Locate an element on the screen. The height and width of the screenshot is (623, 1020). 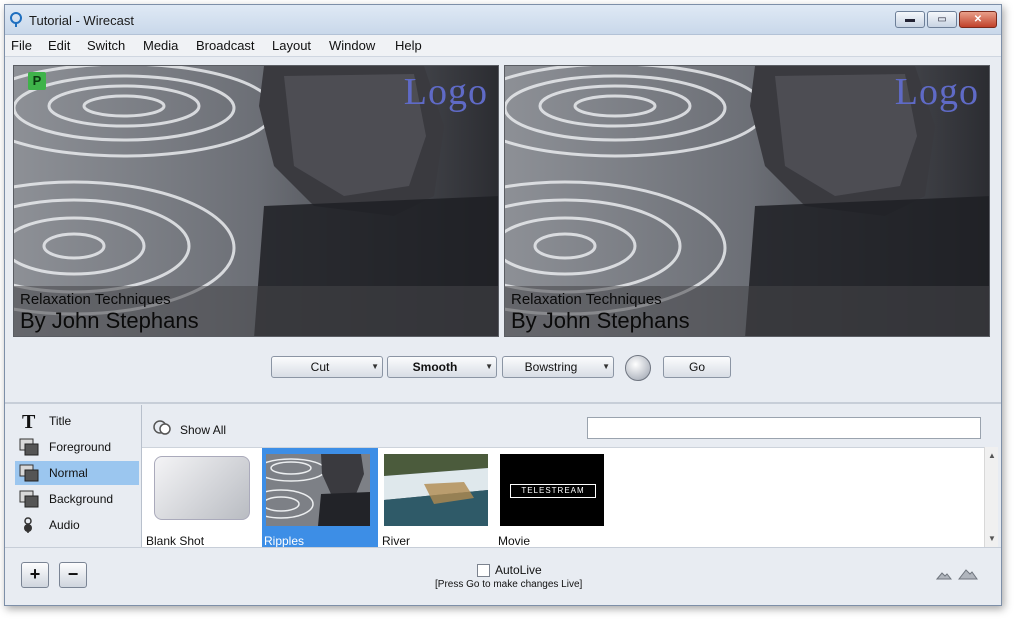
lower-third-line2: By John Stephans is located at coordinates (109, 320).